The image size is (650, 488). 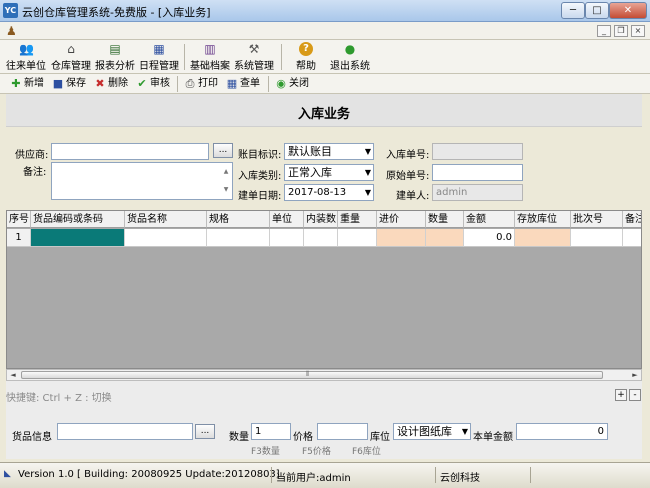 I want to click on location-select: 设计图纸库 ▼, so click(x=432, y=431).